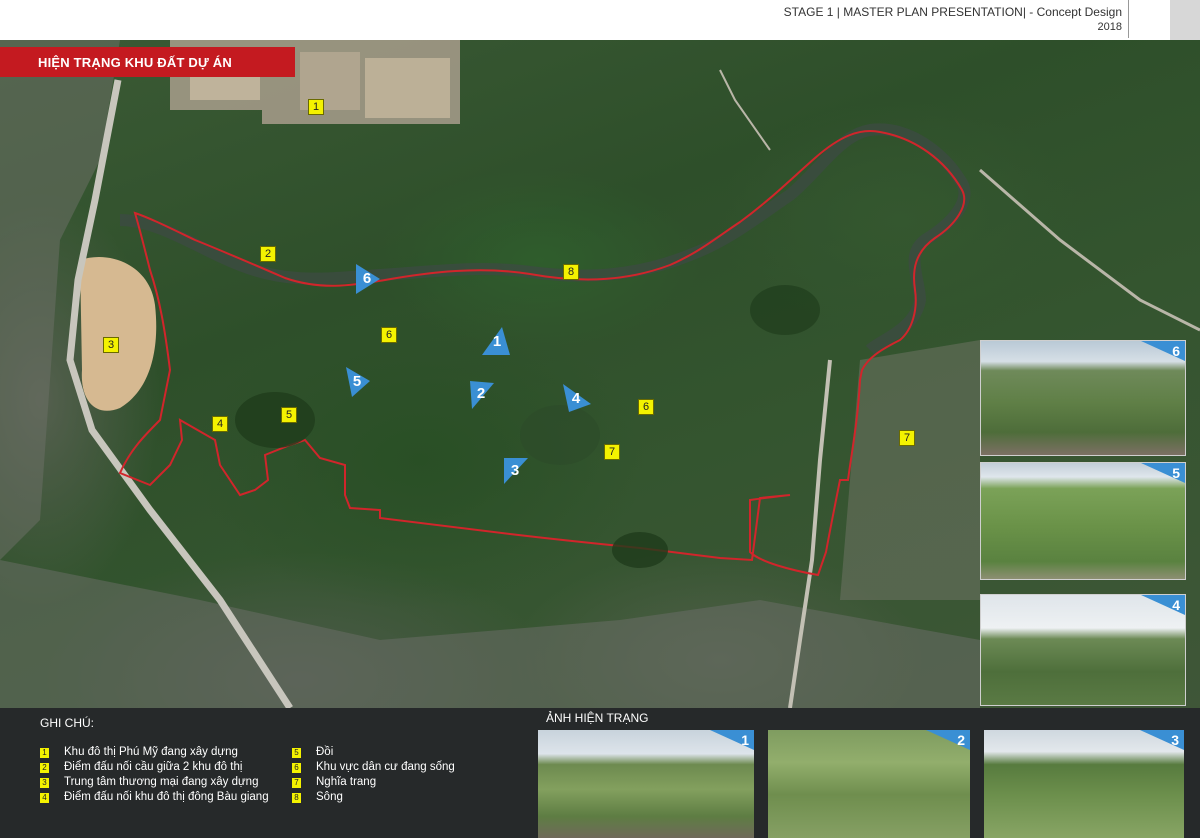 The height and width of the screenshot is (838, 1200). I want to click on current-photos-heading: ẢNH HIỆN TRẠNG, so click(597, 718).